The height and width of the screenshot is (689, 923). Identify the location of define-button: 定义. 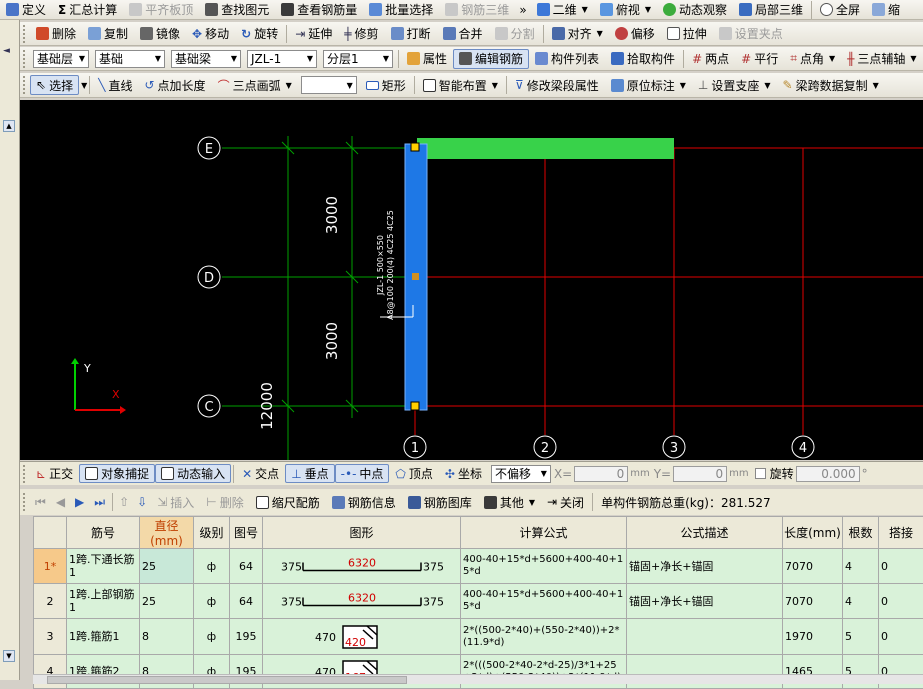
(26, 10).